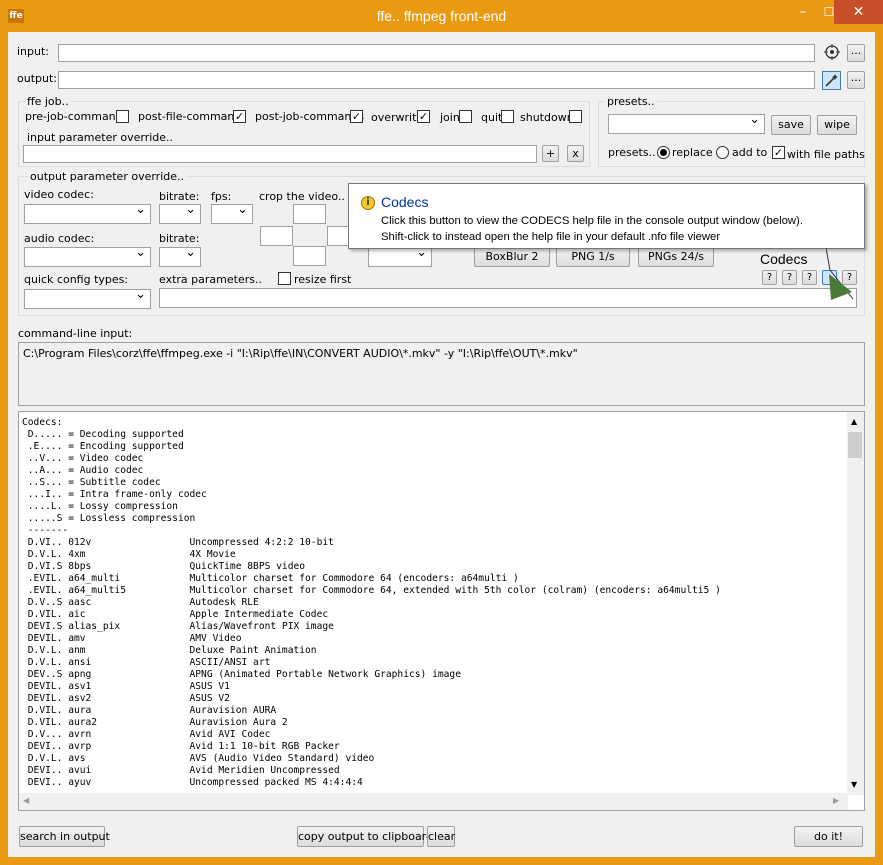  What do you see at coordinates (855, 445) in the screenshot?
I see `scroll-thumb` at bounding box center [855, 445].